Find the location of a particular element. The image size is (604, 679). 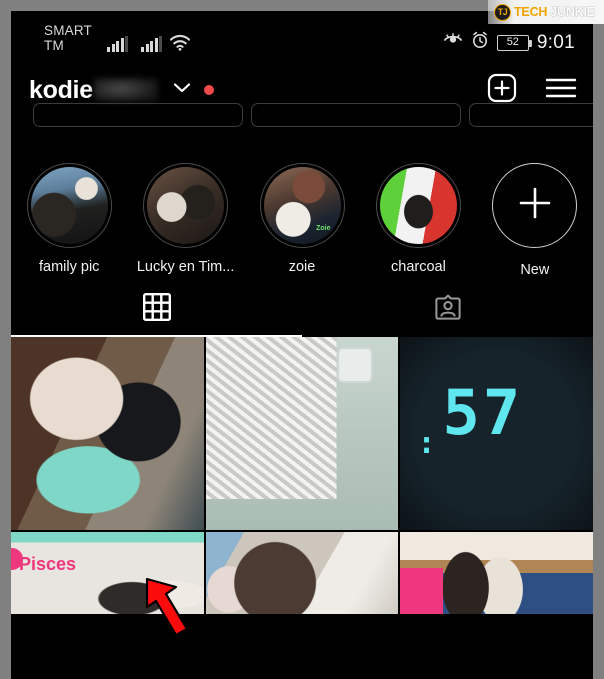

battery-level-label: 52 is located at coordinates (512, 42).